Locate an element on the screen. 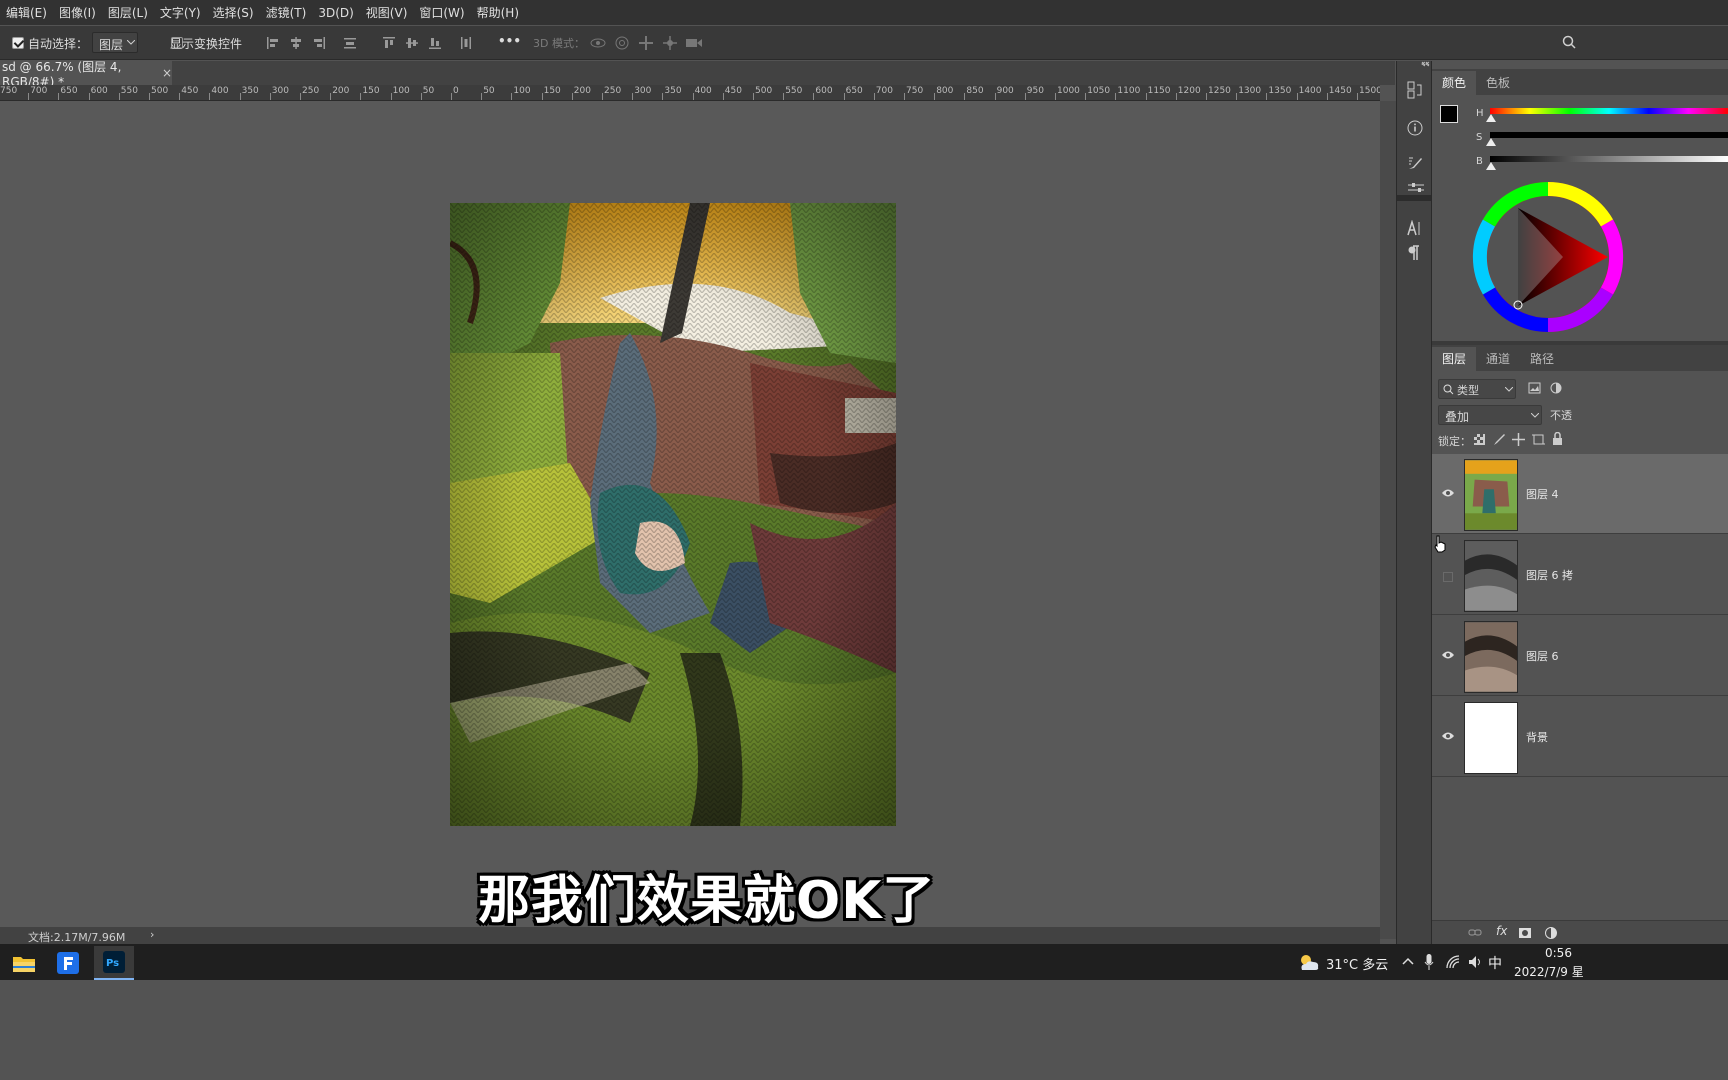  layer-effects-button: fx is located at coordinates (1501, 931).